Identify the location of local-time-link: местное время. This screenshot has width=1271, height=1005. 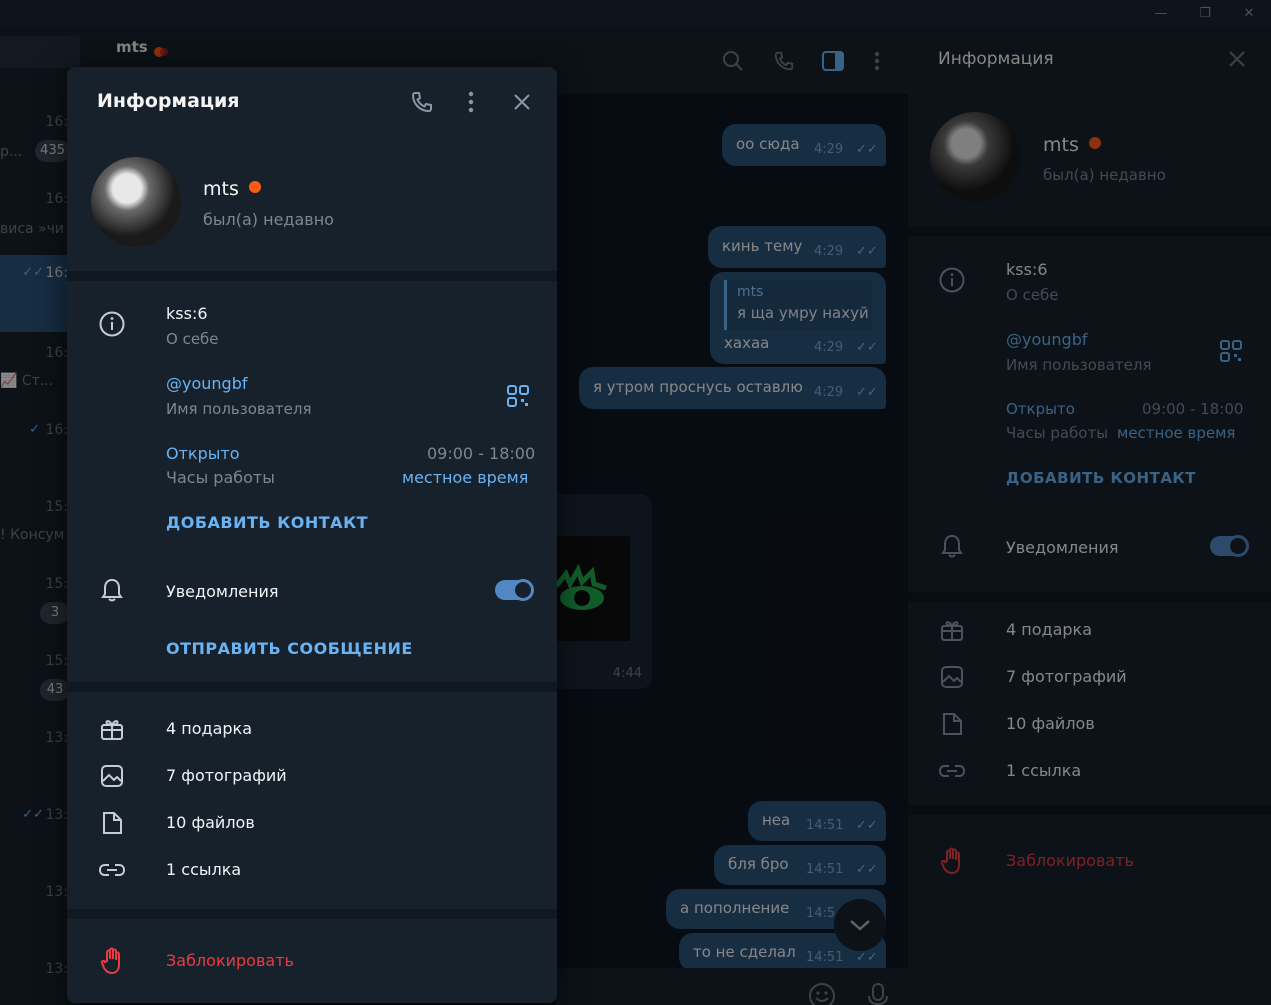
(465, 477).